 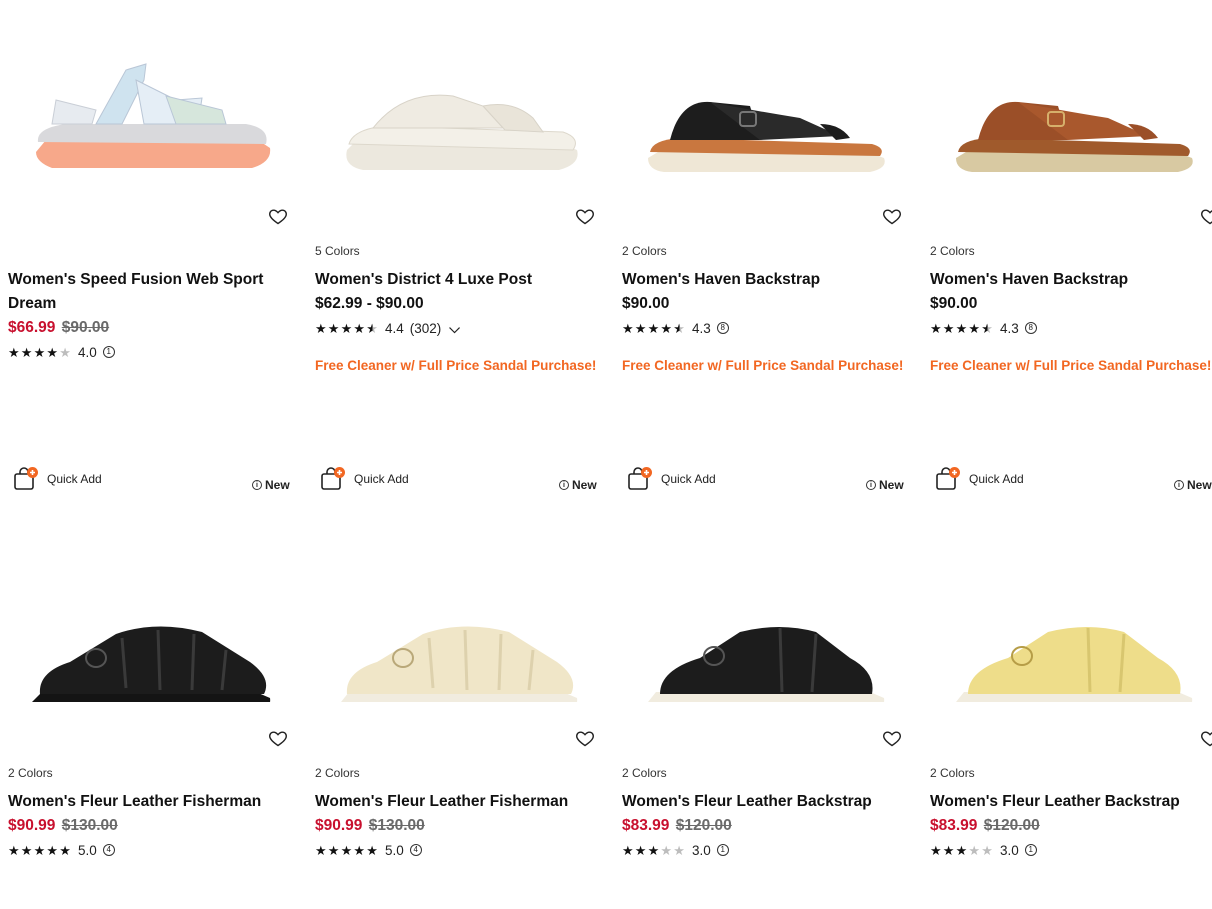 I want to click on review-count: 4, so click(x=415, y=850).